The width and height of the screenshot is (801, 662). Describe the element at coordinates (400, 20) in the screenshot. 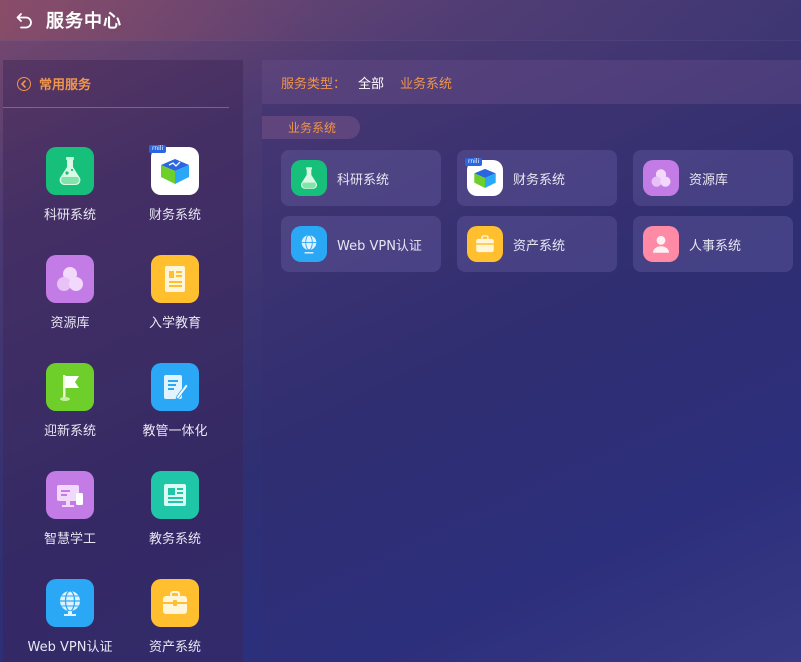

I see `top-bar: 服务中心` at that location.